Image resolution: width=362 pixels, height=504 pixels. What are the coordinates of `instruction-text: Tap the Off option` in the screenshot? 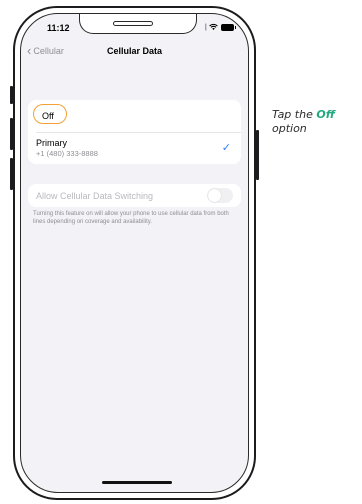 It's located at (316, 122).